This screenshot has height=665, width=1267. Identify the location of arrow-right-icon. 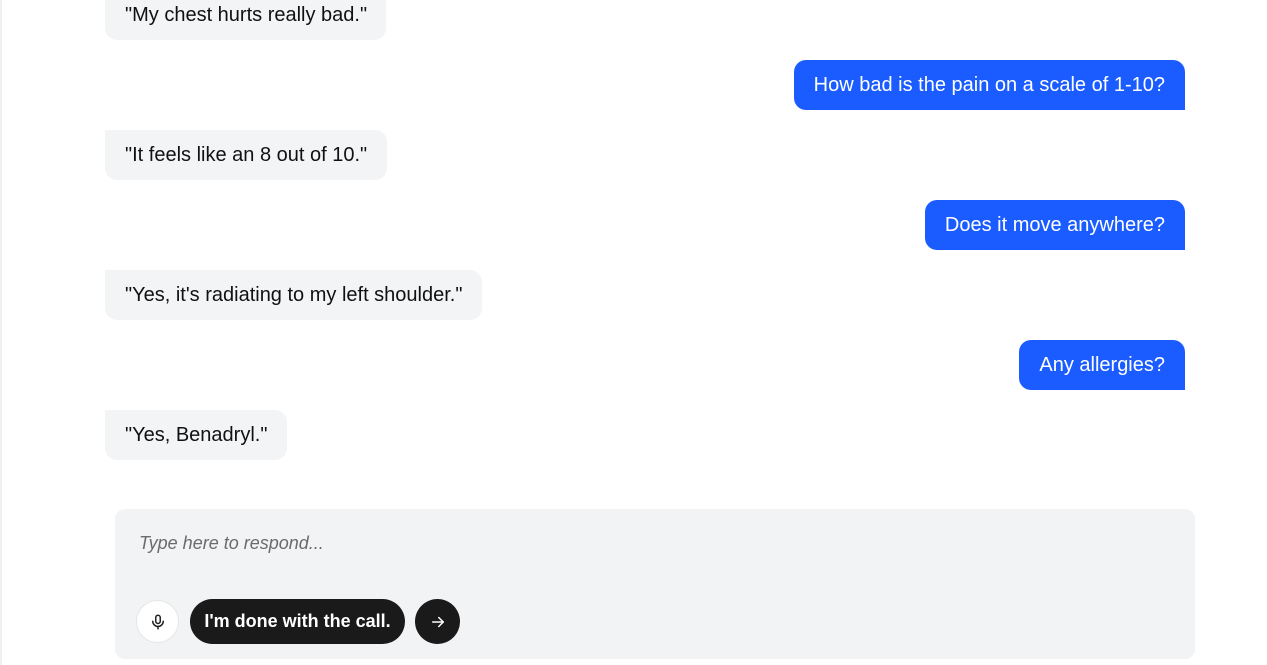
(438, 622).